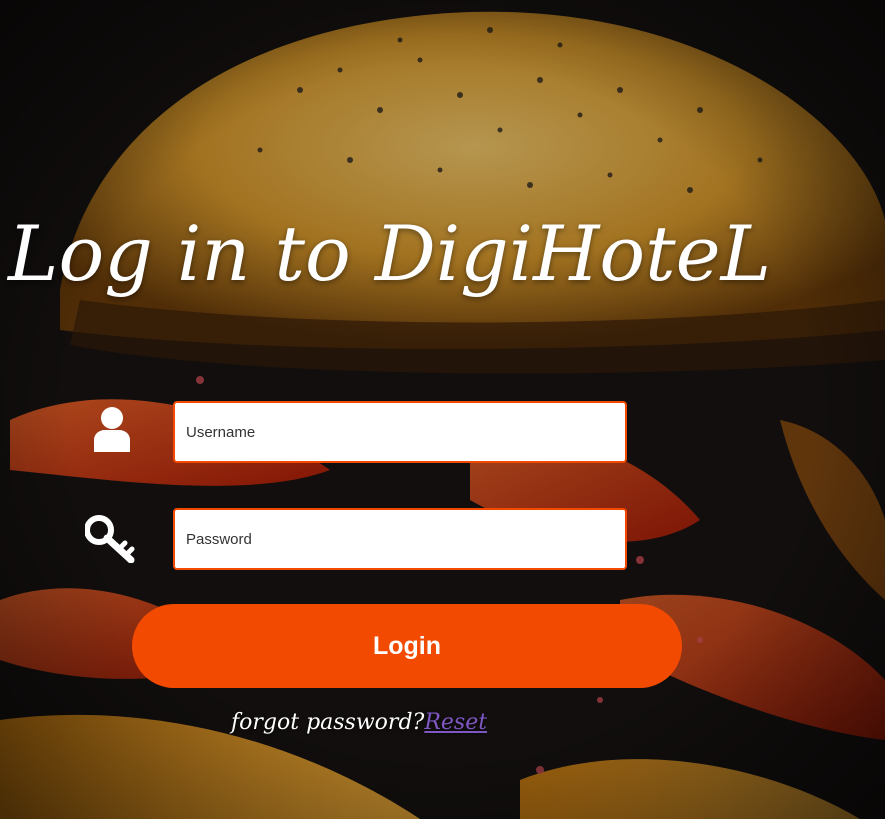  I want to click on forgot-password-line: forgot password?Reset, so click(359, 722).